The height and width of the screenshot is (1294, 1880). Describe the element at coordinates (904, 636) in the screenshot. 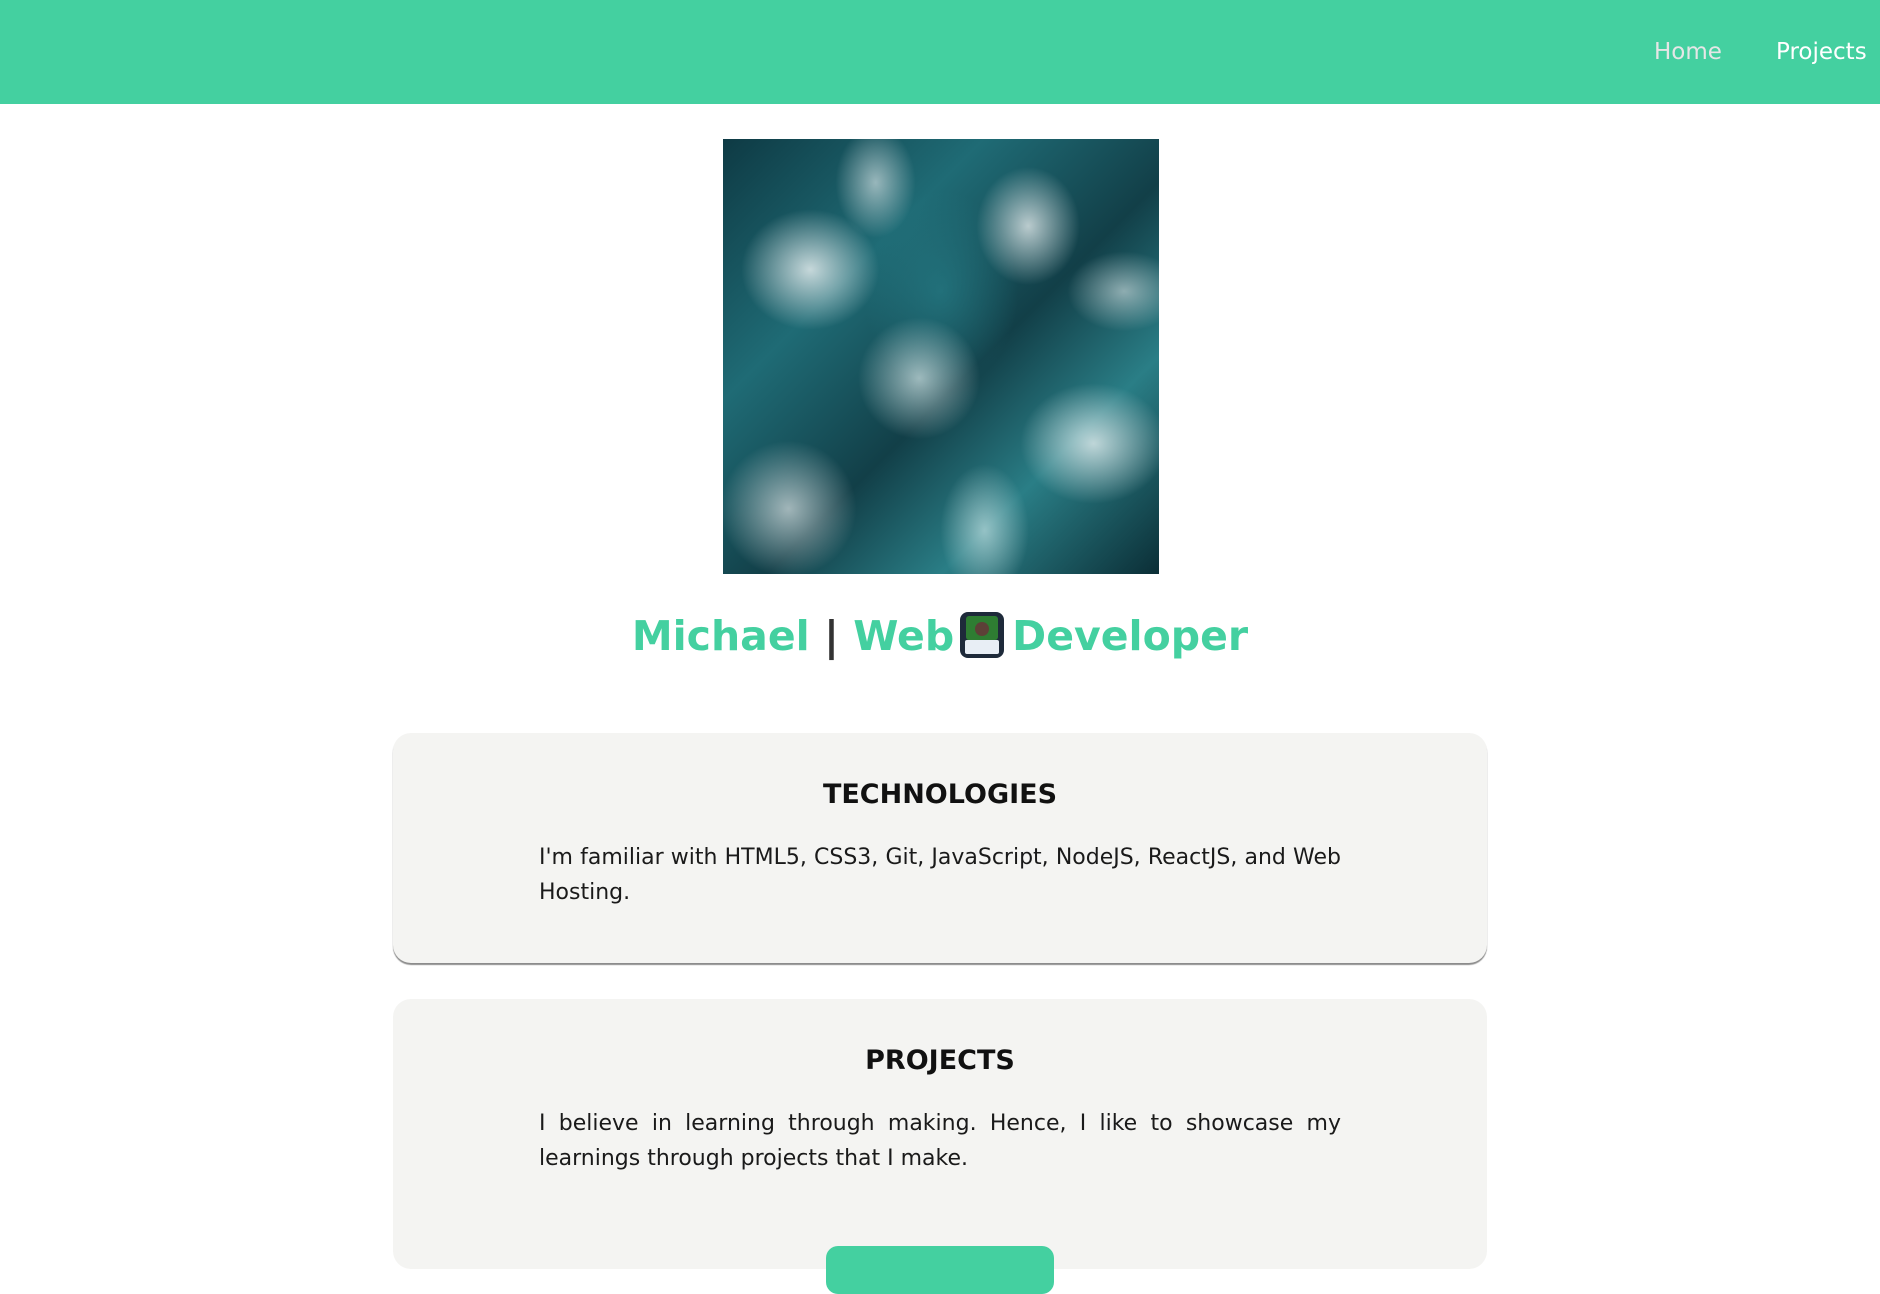

I see `title-role-first: Web` at that location.